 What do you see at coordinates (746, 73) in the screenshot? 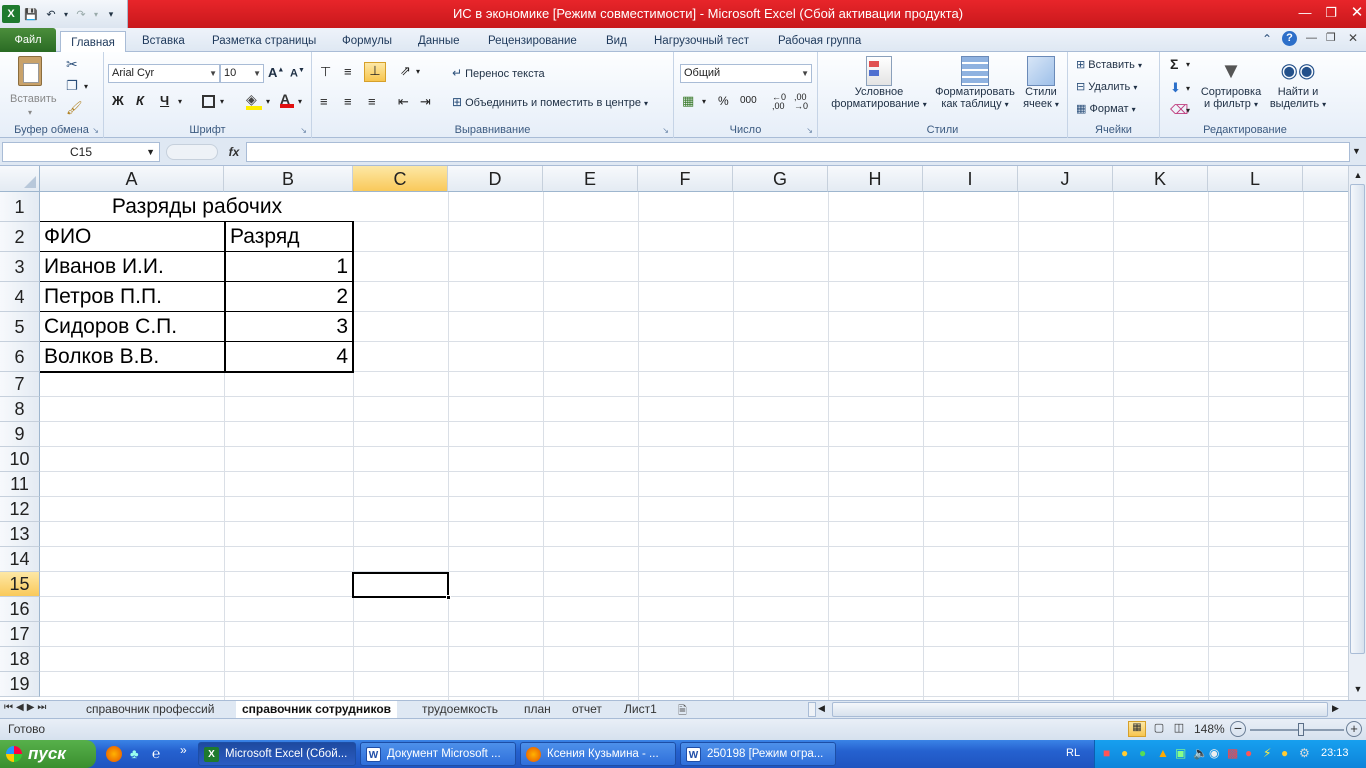
I see `number-format-combo: Общий ▼` at bounding box center [746, 73].